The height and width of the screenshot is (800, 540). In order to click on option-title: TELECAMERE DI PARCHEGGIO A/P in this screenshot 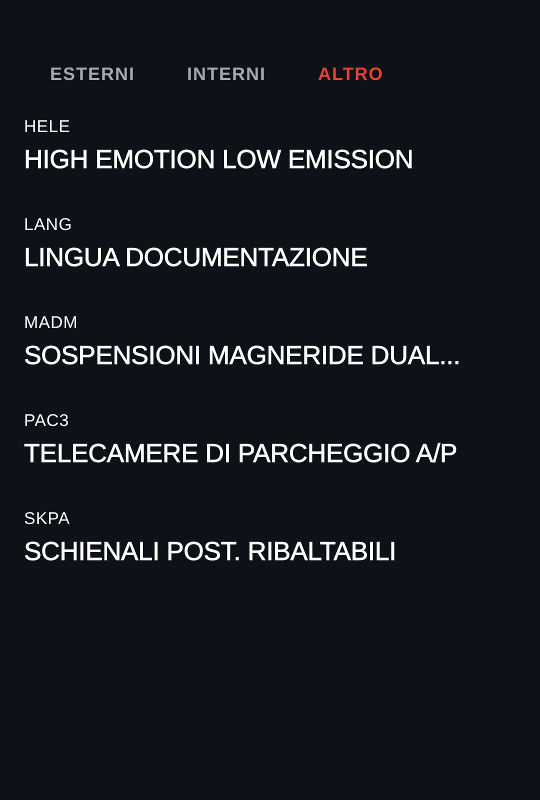, I will do `click(241, 453)`.